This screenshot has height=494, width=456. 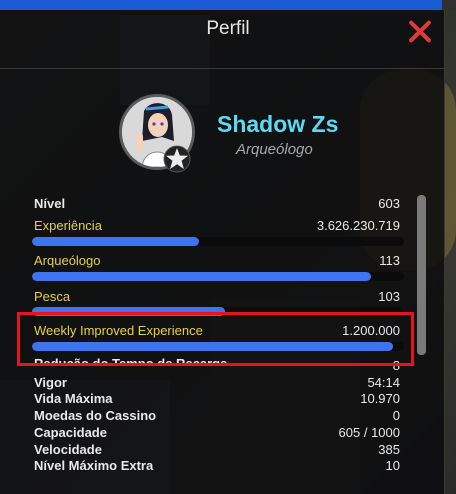 I want to click on stat-label: Capacidade, so click(x=70, y=432).